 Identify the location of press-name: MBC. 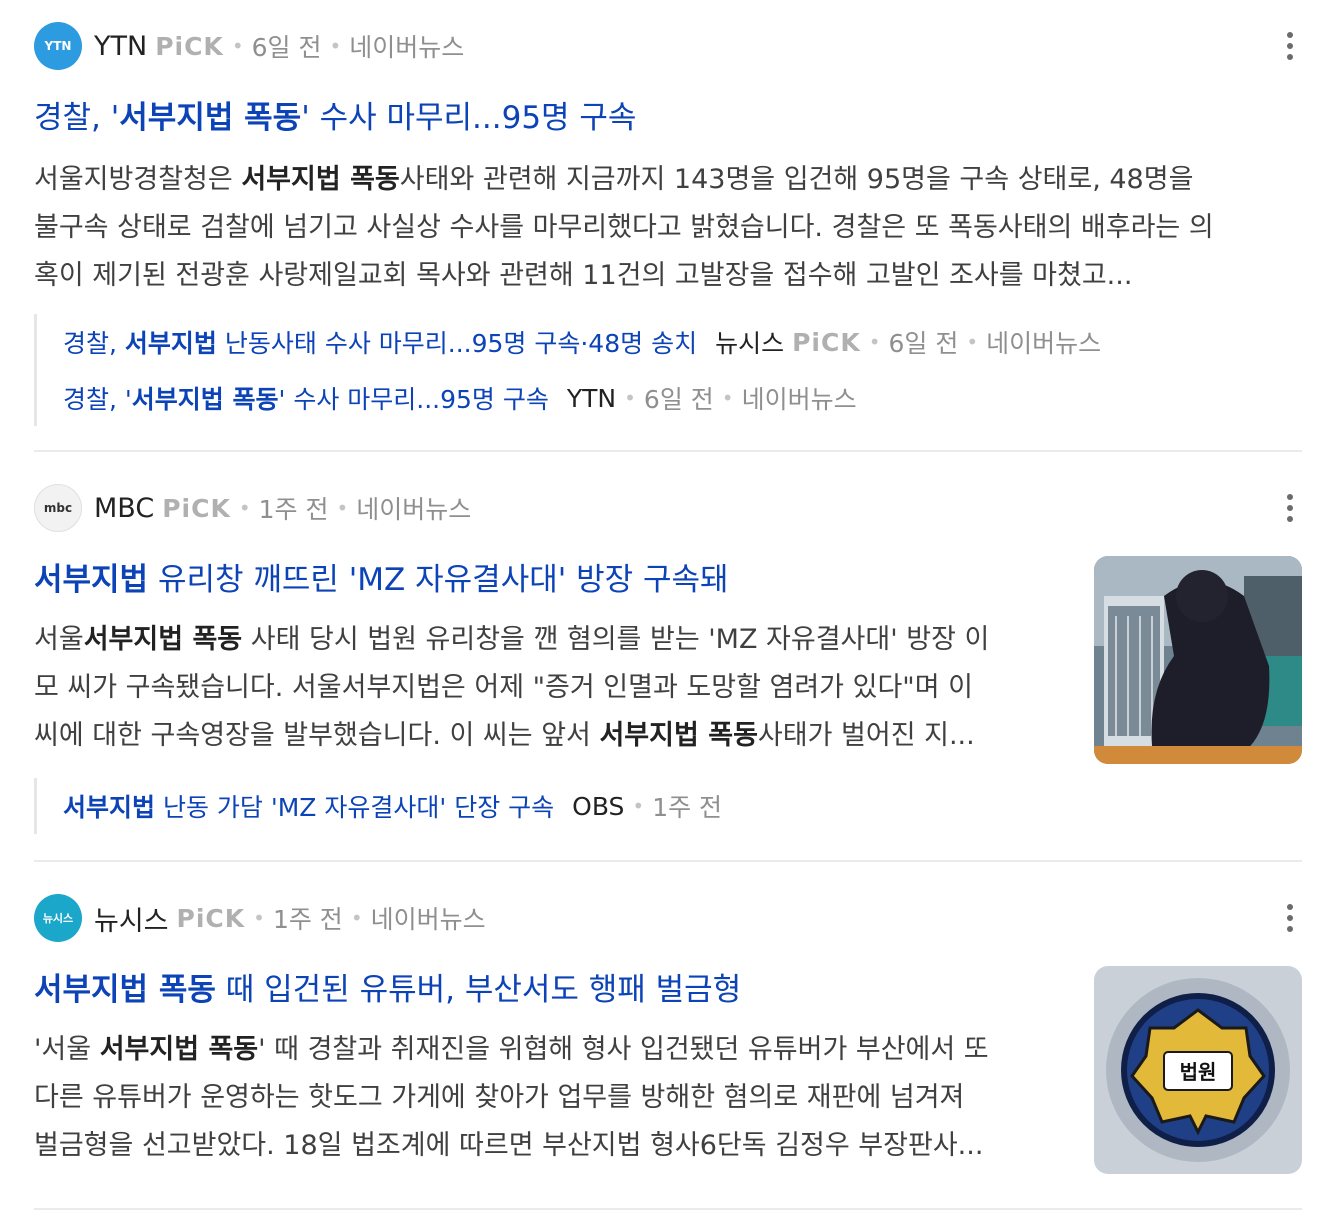
(124, 508).